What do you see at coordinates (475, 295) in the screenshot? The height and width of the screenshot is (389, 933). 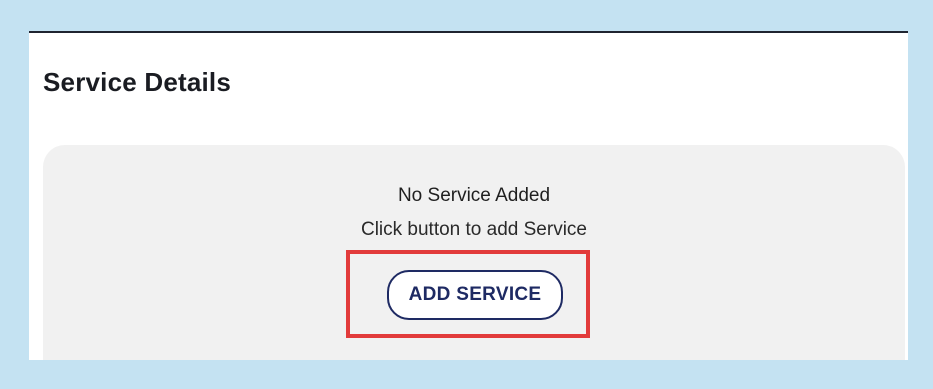 I see `add-service-button: ADD SERVICE` at bounding box center [475, 295].